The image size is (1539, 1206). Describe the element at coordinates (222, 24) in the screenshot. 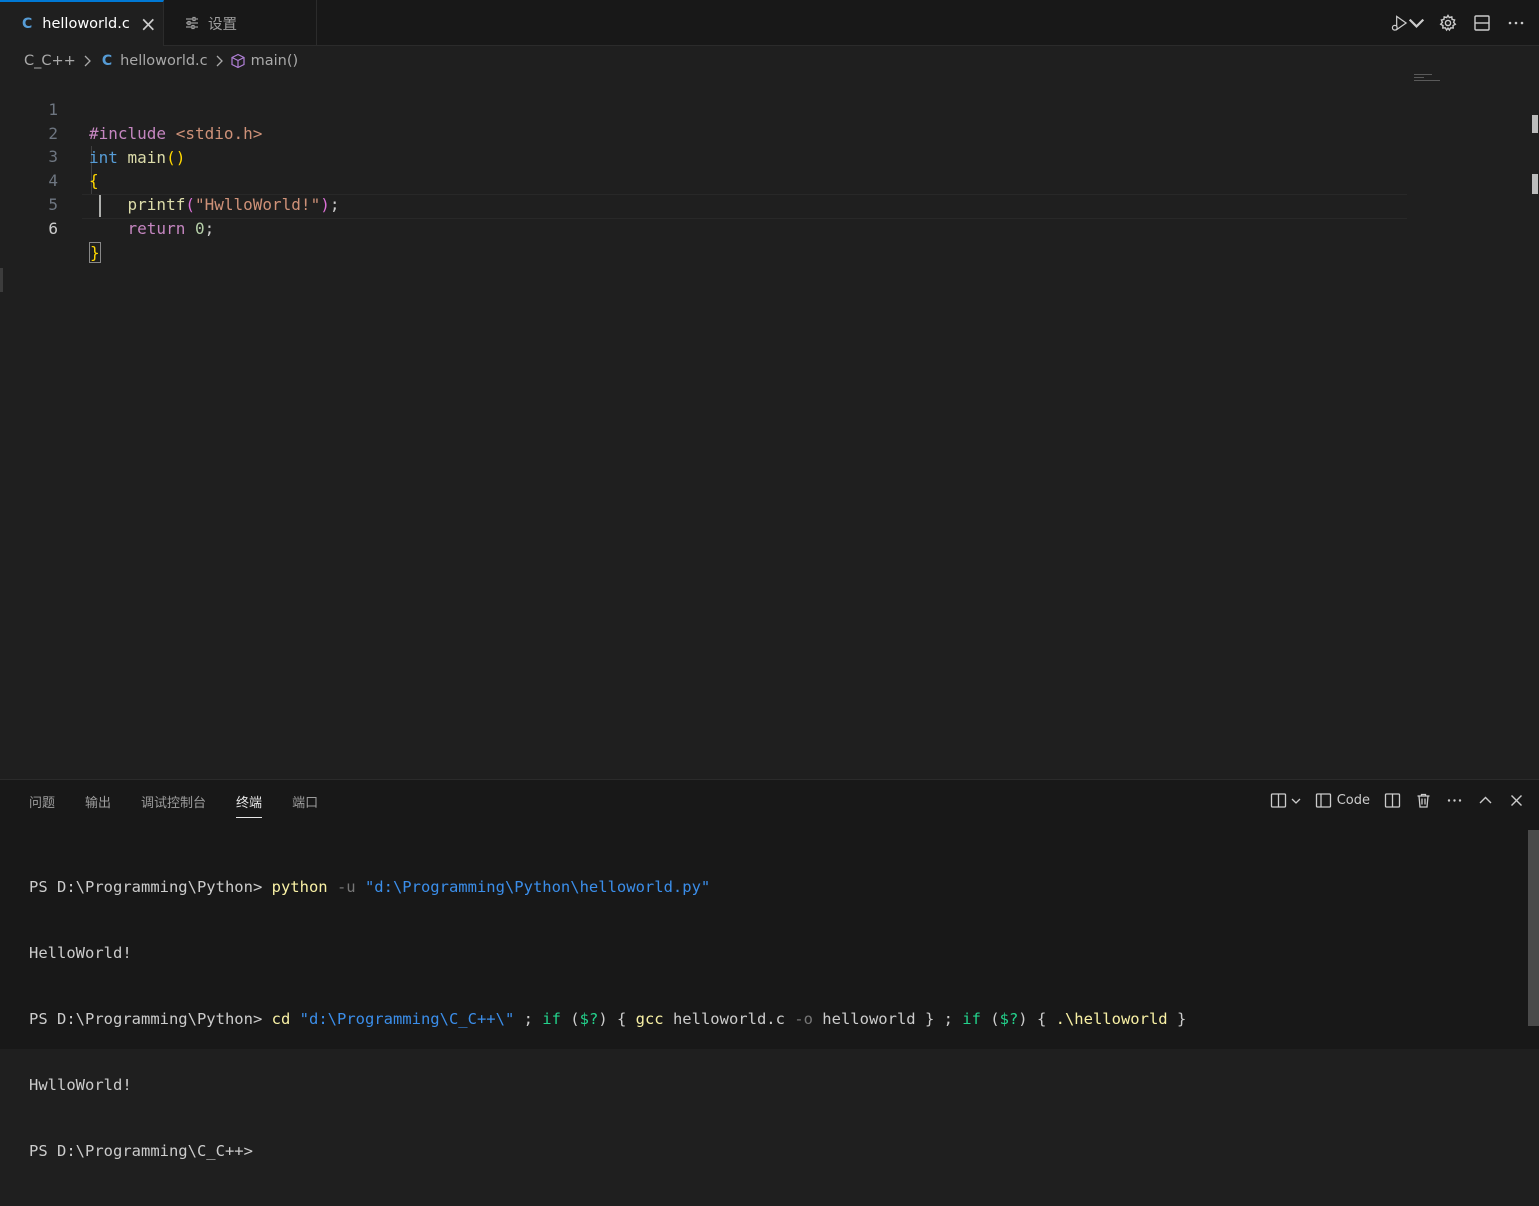

I see `tab-label: 设置` at that location.